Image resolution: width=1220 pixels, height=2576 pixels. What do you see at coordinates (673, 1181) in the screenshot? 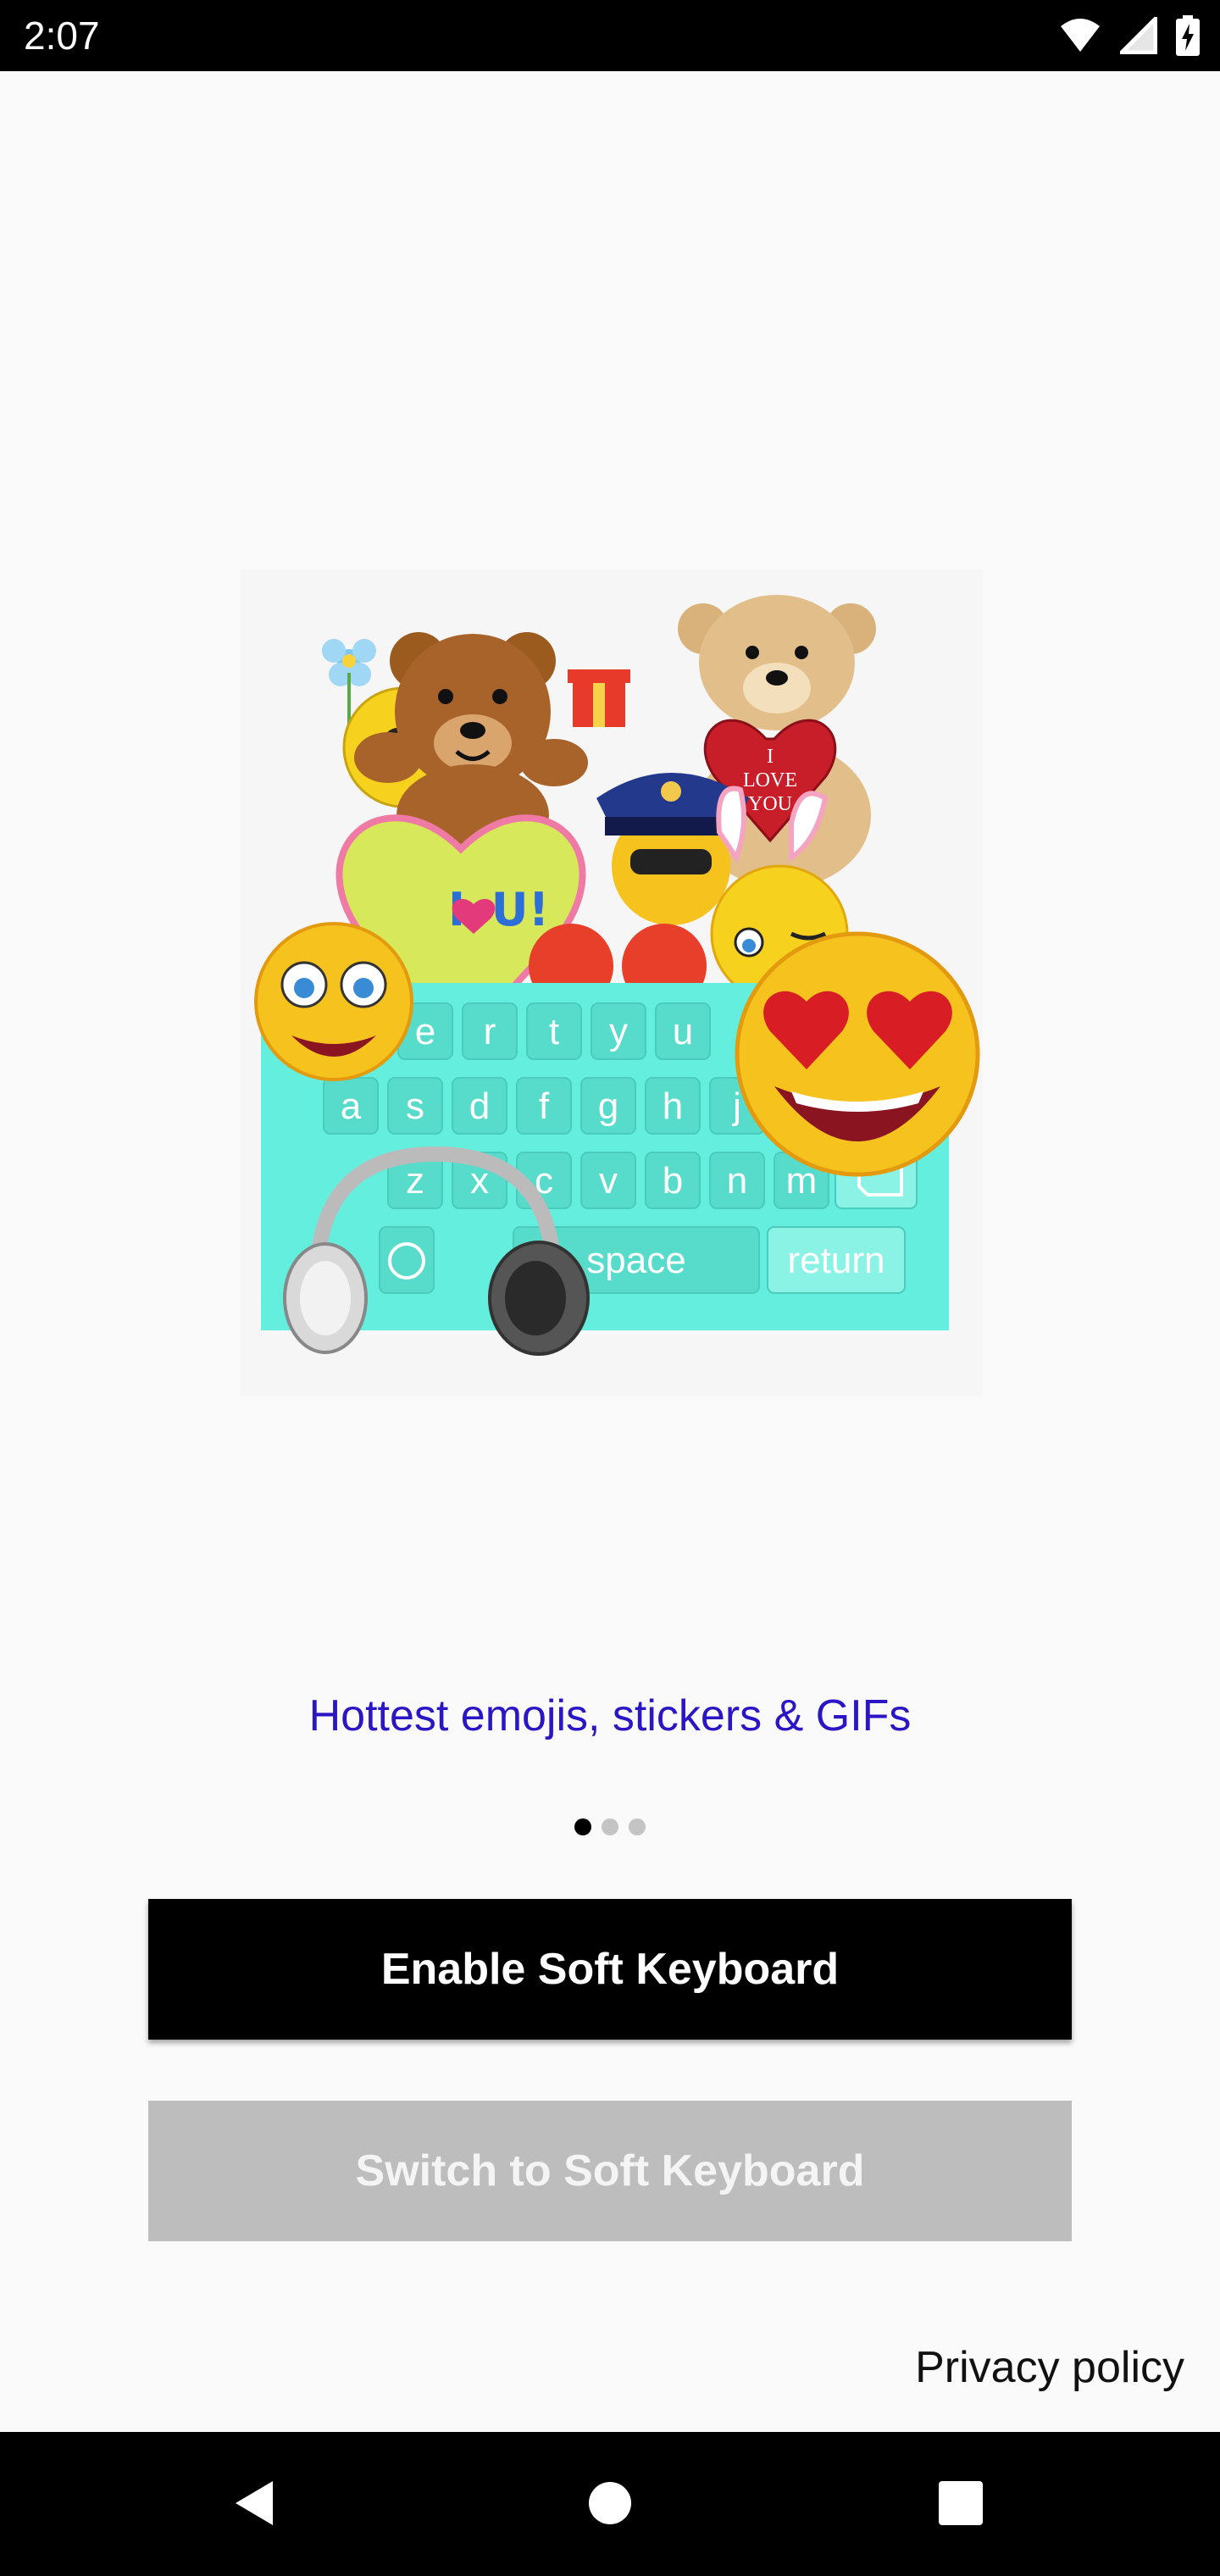
I see `key-b: b` at bounding box center [673, 1181].